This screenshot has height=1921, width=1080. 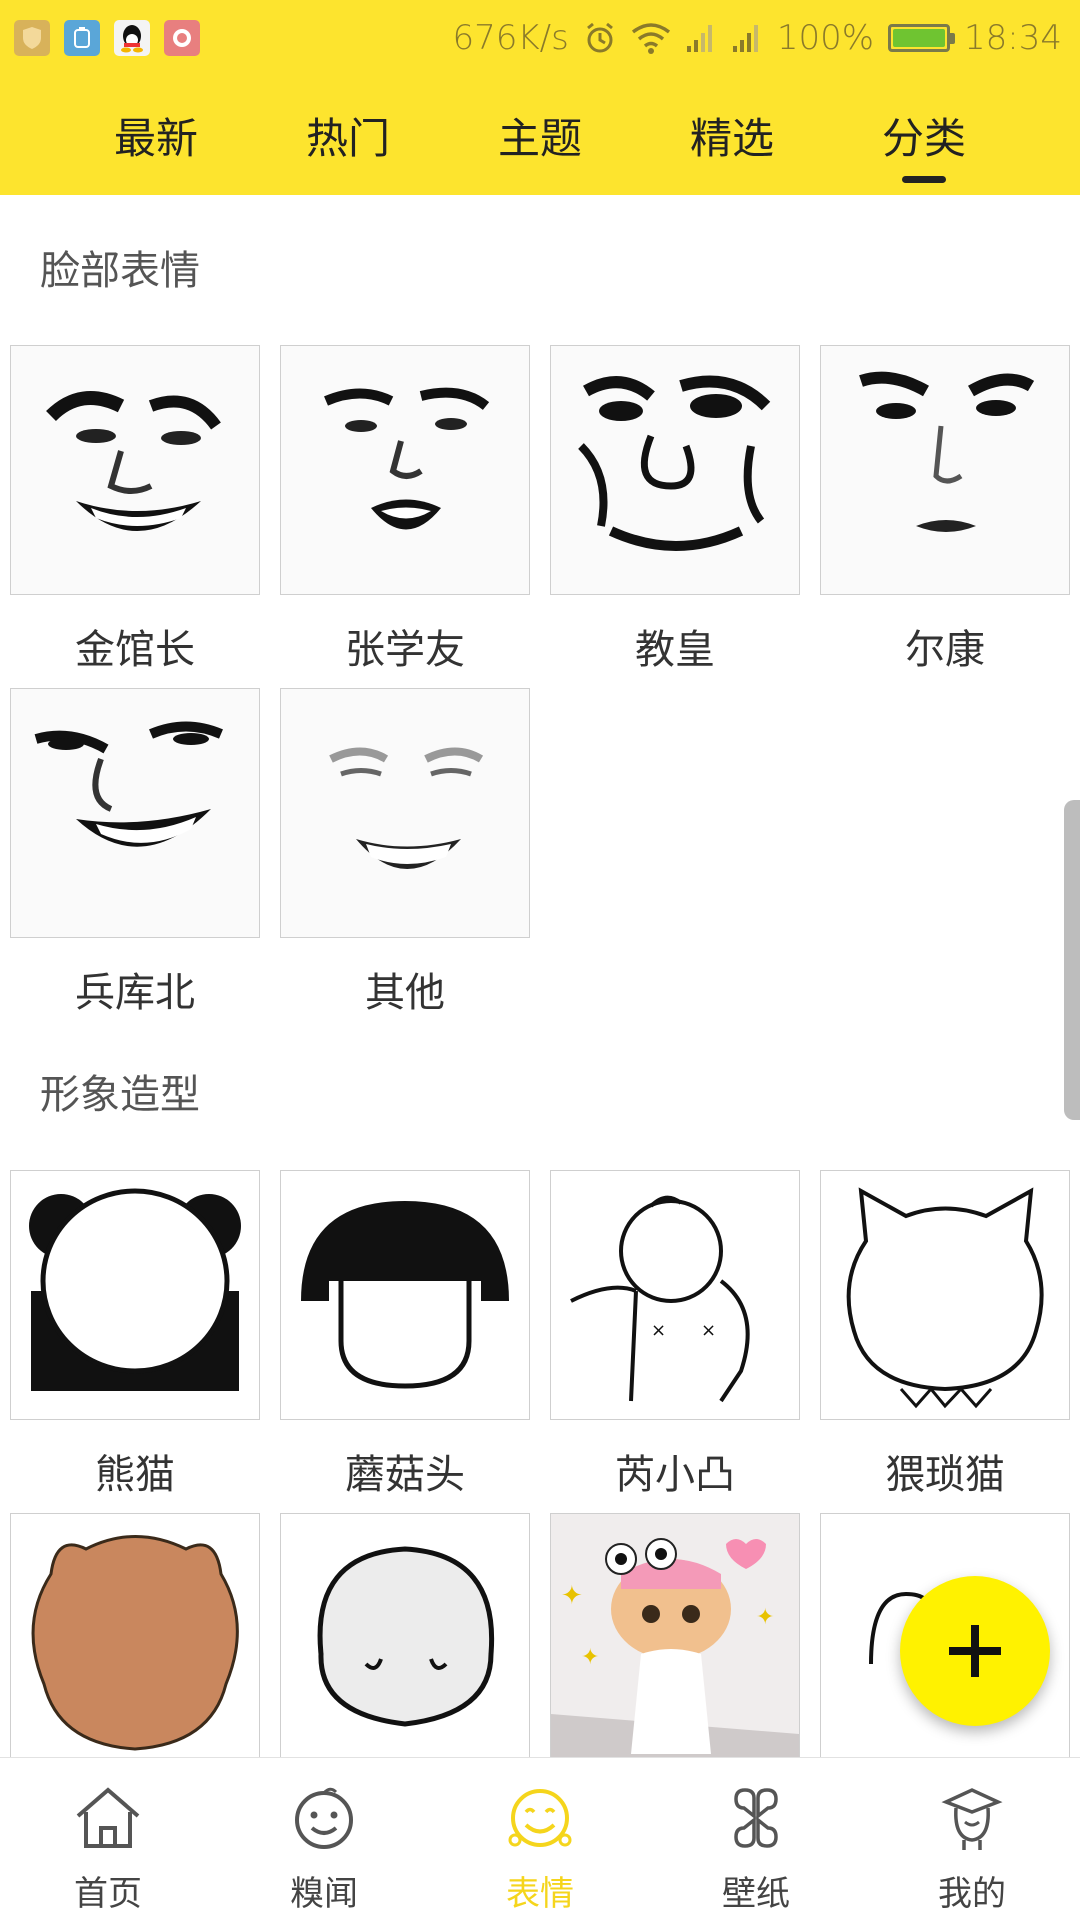 I want to click on category-card: 熊猫, so click(x=135, y=1335).